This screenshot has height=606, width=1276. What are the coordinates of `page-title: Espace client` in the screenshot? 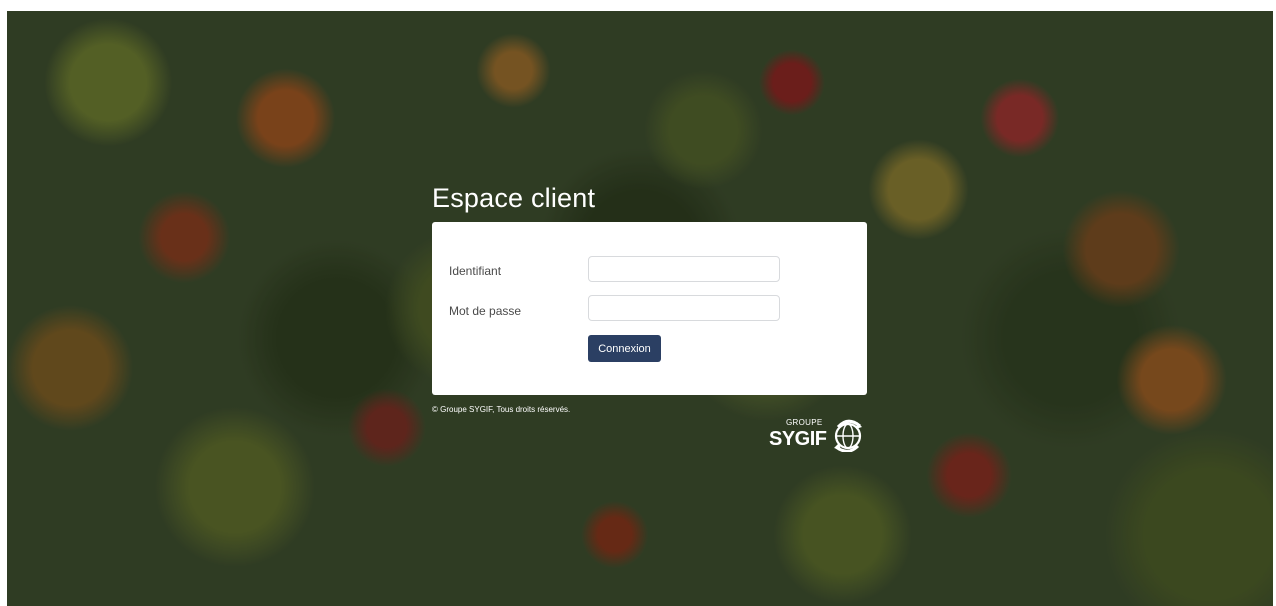 It's located at (514, 198).